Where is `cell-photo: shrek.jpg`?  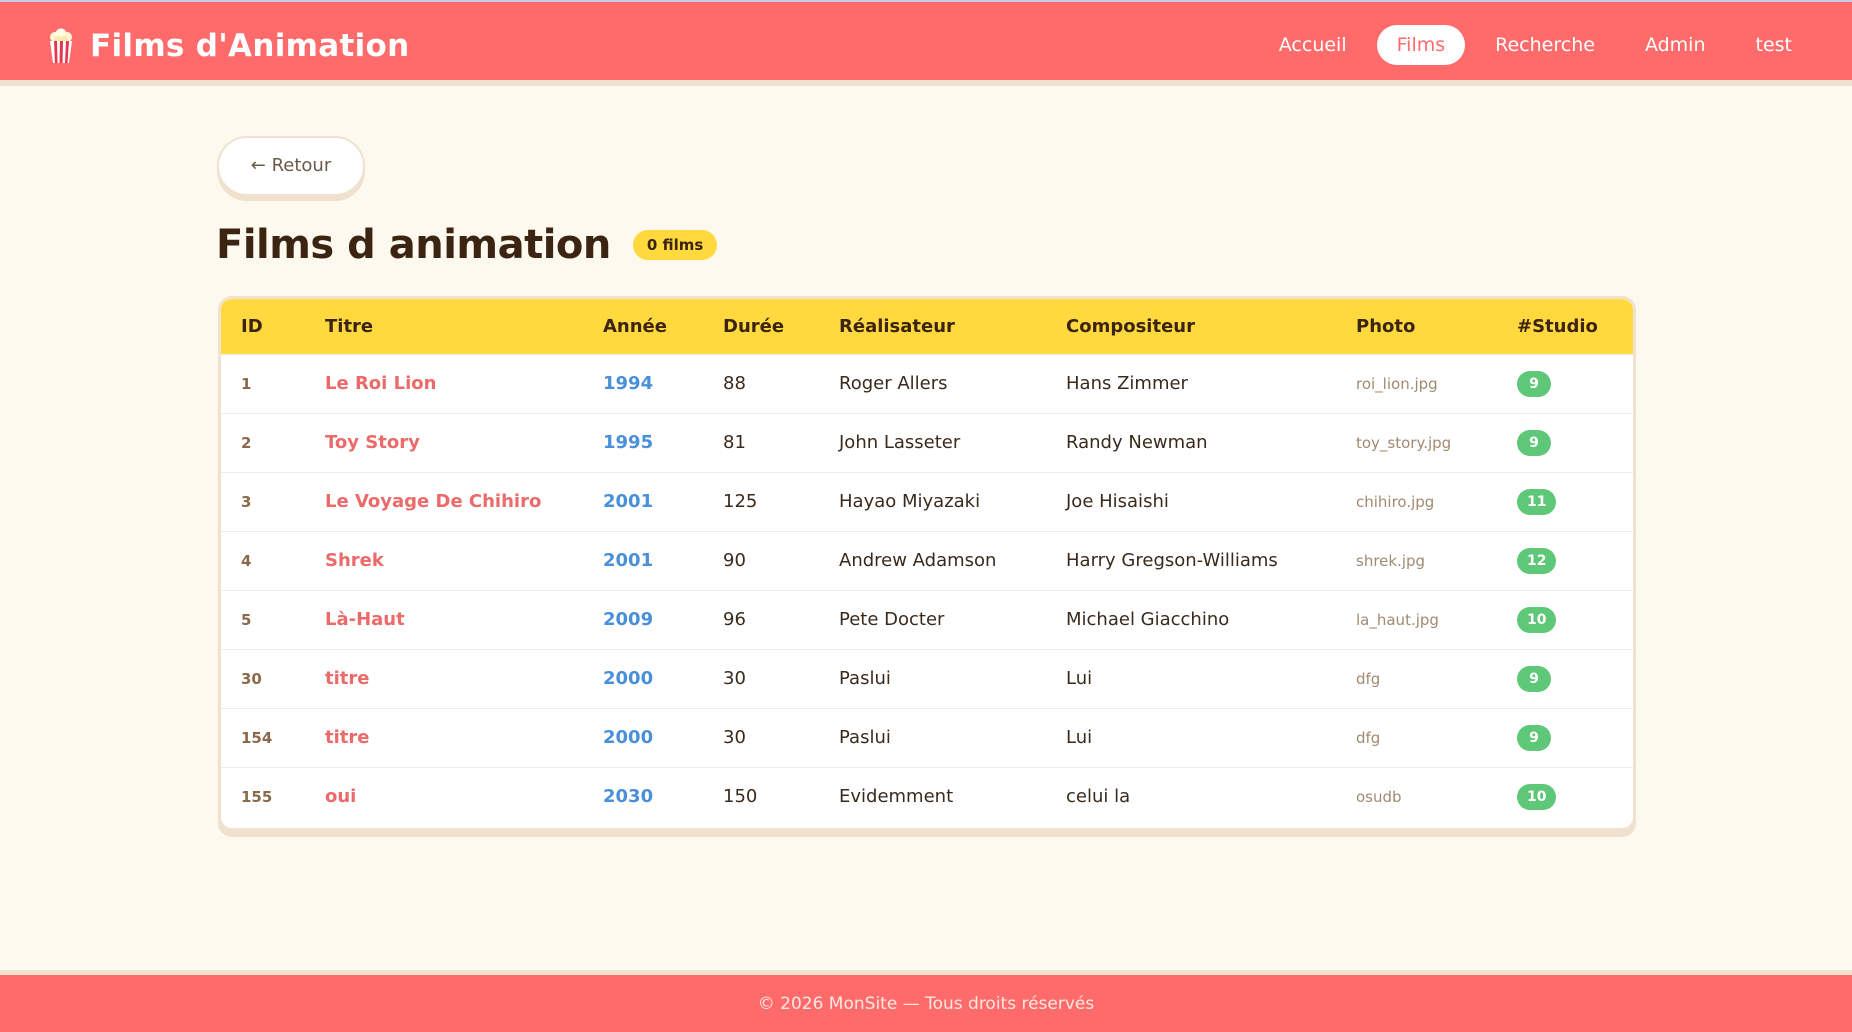
cell-photo: shrek.jpg is located at coordinates (1391, 560).